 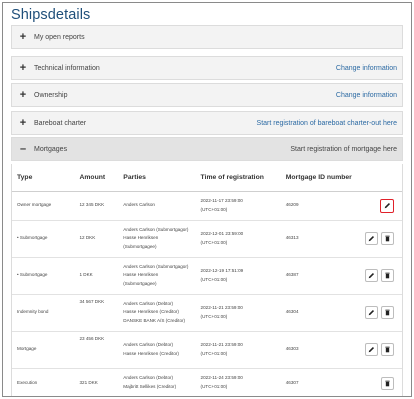 I want to click on time-line: 2022-11-21 23:59:00, so click(x=221, y=344).